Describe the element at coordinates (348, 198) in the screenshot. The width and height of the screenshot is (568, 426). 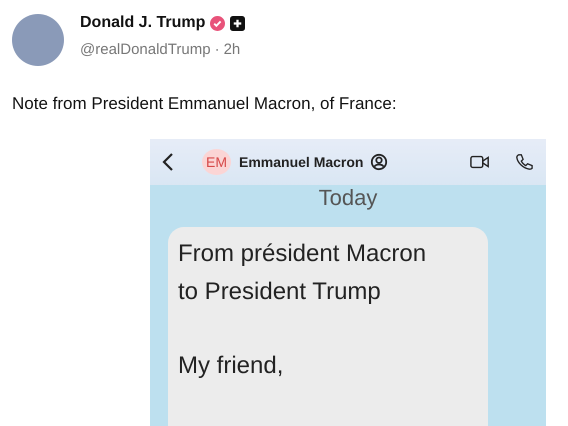
I see `date-label: Today` at that location.